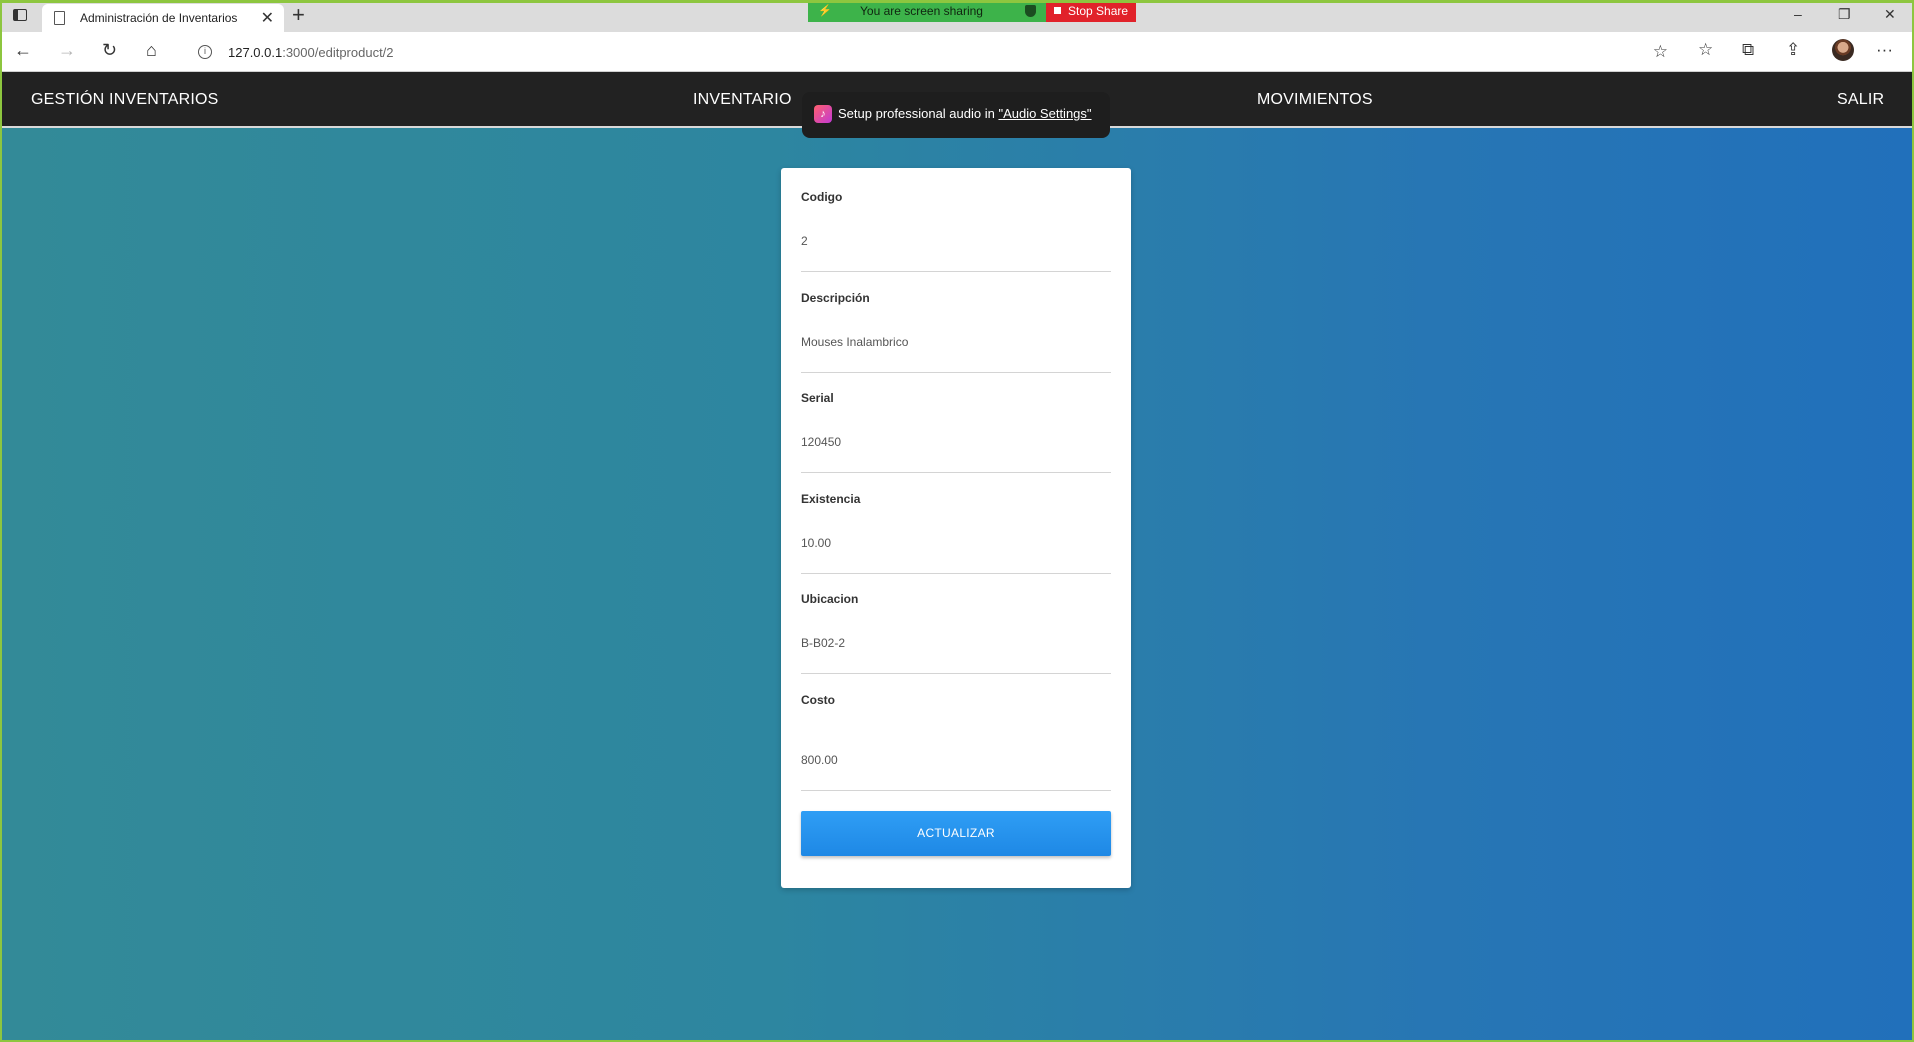 Image resolution: width=1914 pixels, height=1042 pixels. I want to click on back-icon: ←, so click(23, 50).